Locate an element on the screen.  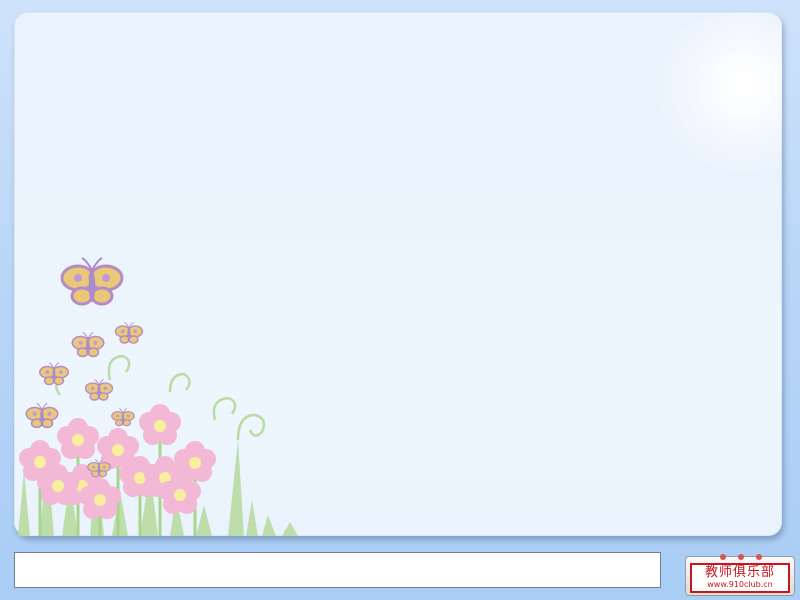
teacher-club-logo: 教师俱乐部 www.910club.cn is located at coordinates (740, 575).